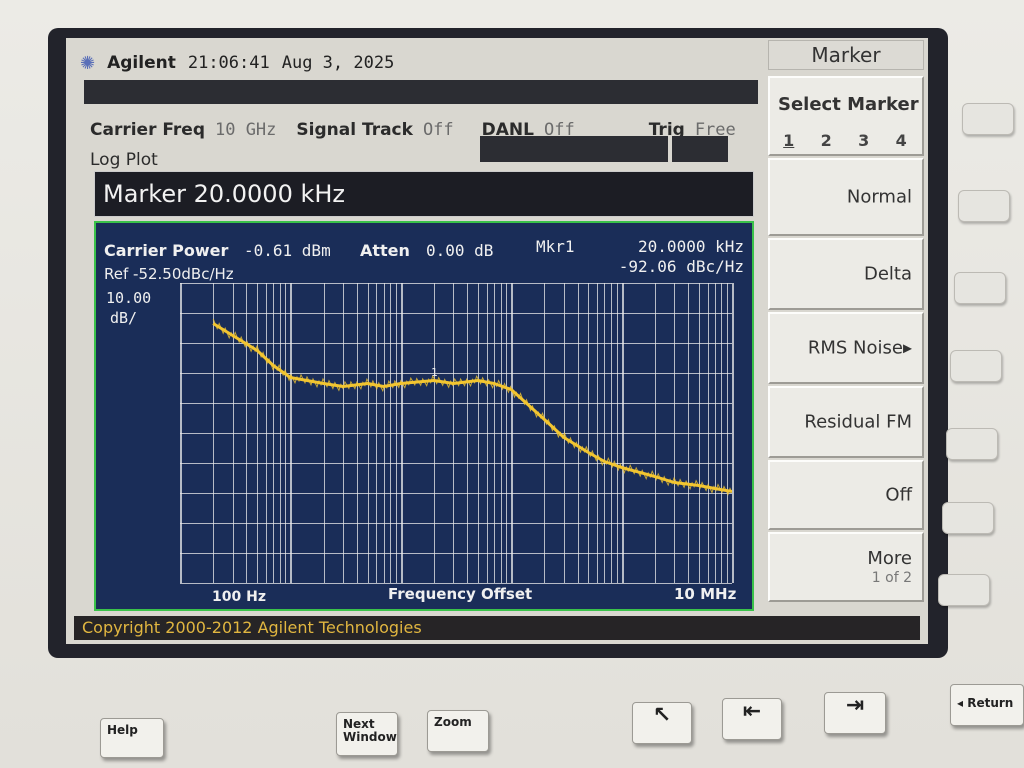 This screenshot has width=1024, height=768. I want to click on more-label: More, so click(889, 558).